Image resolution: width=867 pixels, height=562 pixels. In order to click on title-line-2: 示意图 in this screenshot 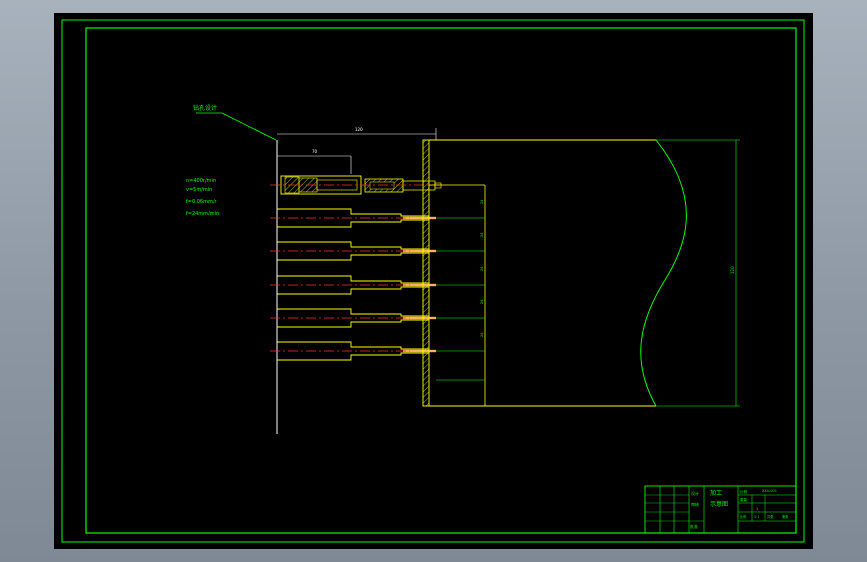, I will do `click(719, 504)`.